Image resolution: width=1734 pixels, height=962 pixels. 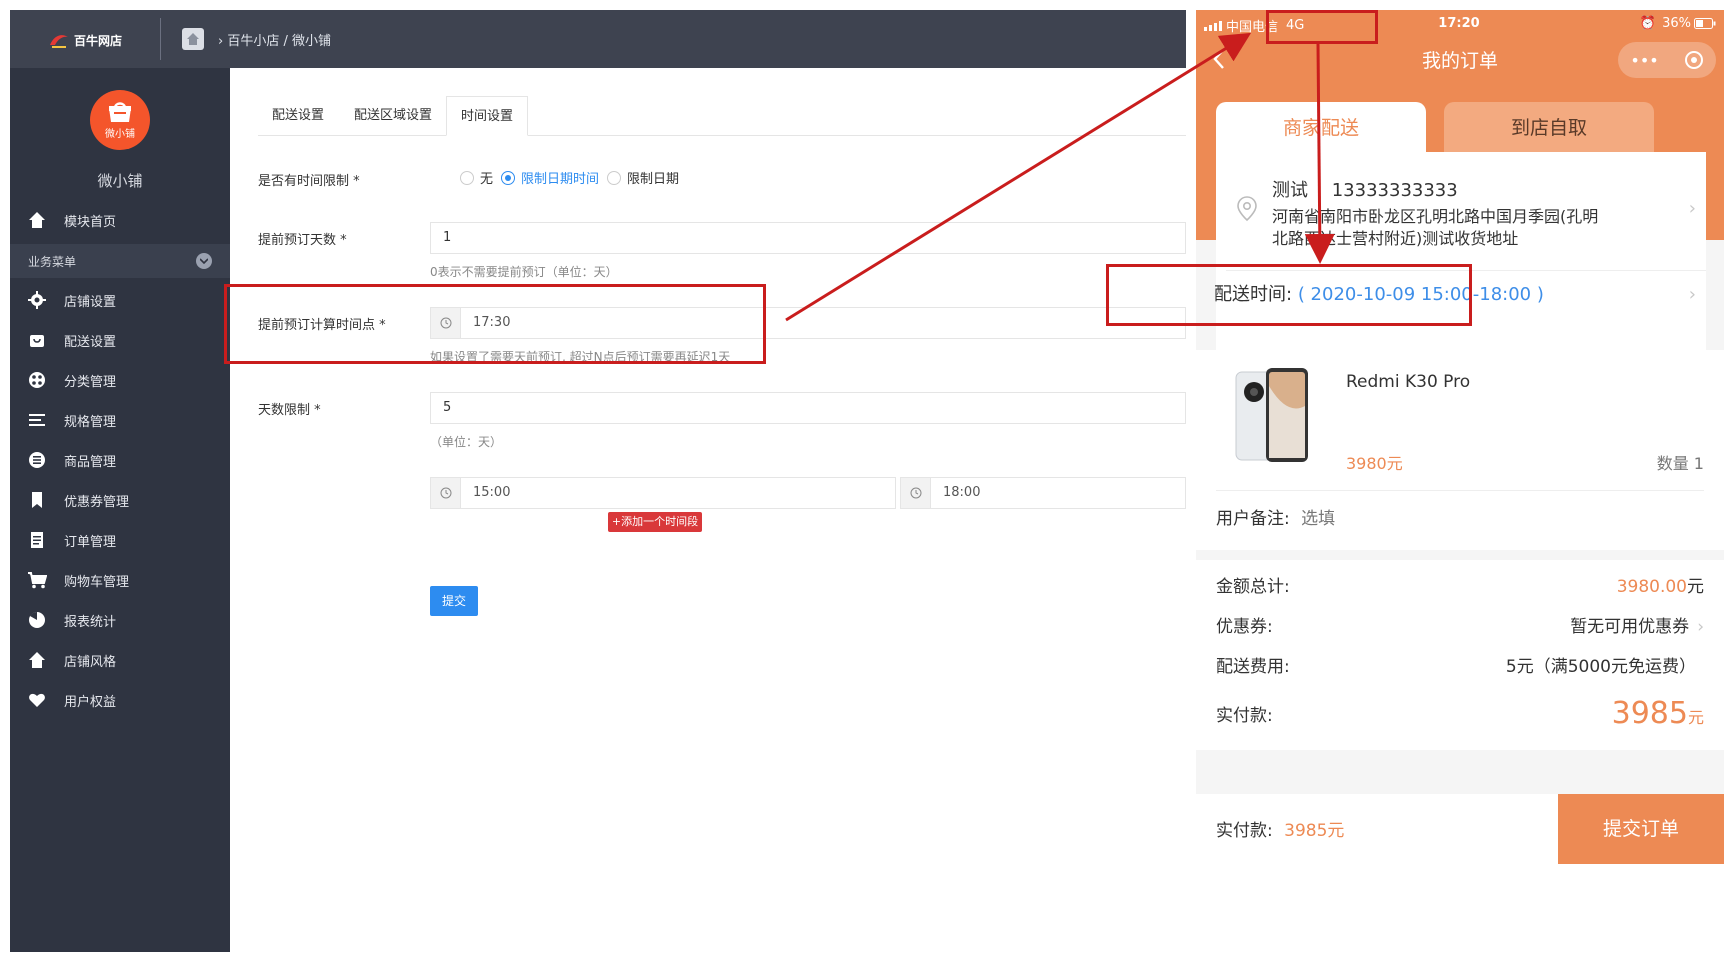 What do you see at coordinates (1018, 177) in the screenshot?
I see `arrow-cutoff-to-time` at bounding box center [1018, 177].